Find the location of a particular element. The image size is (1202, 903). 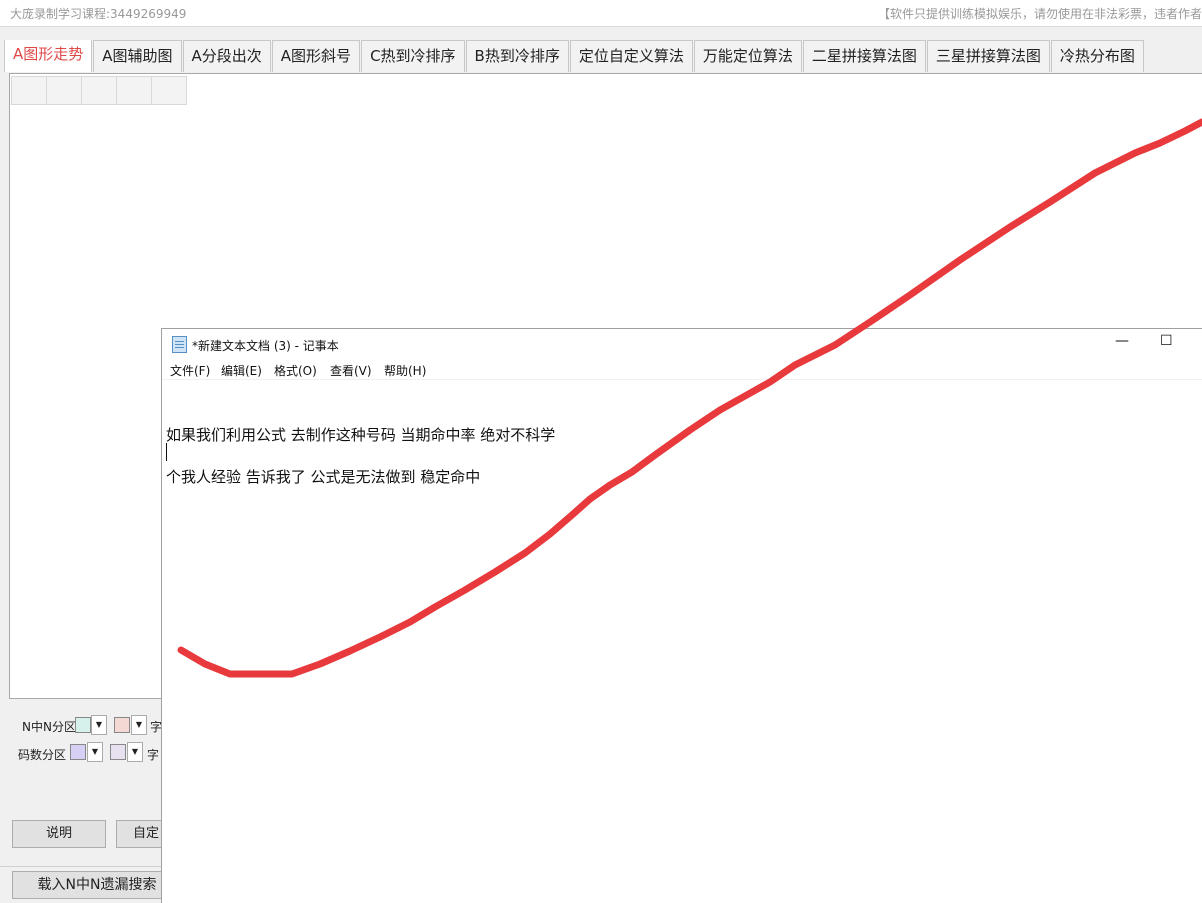

explain-button: 说明 is located at coordinates (59, 834).